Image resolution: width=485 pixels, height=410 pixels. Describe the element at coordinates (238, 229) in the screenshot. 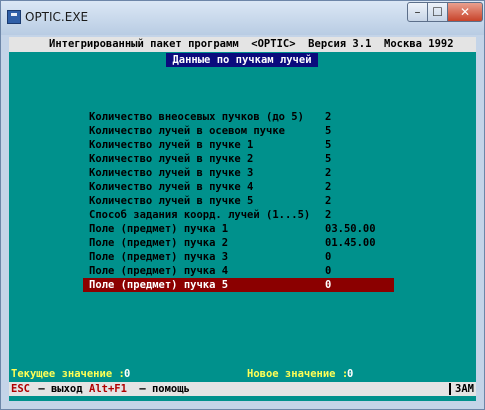

I see `parameter-row: Поле (предмет) пучка 1 03.50.00` at that location.